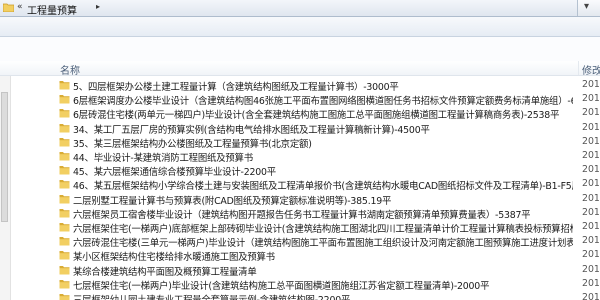  Describe the element at coordinates (20, 7) in the screenshot. I see `breadcrumb-overflow: «` at that location.